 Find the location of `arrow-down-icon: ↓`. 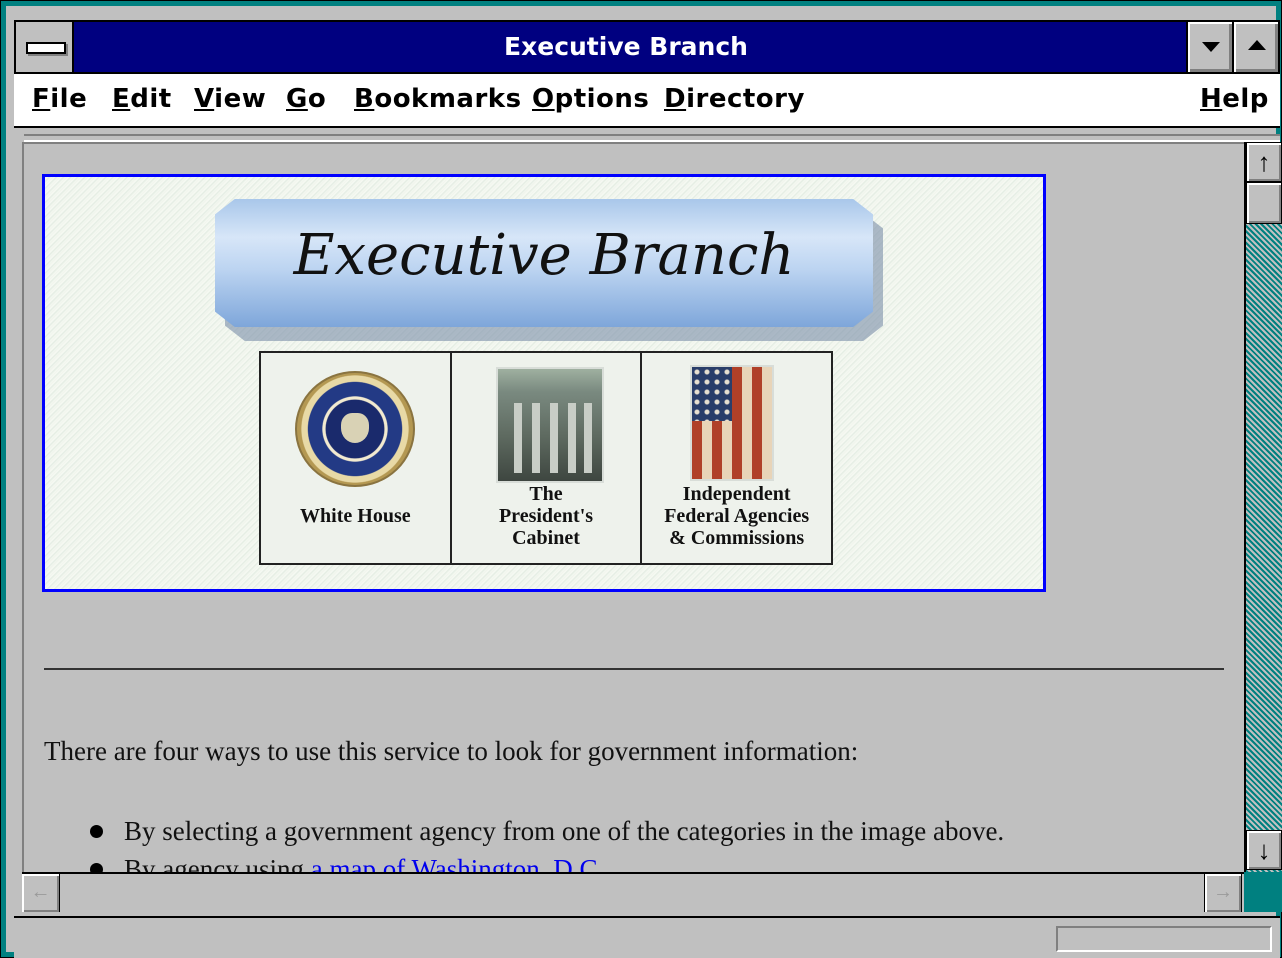

arrow-down-icon: ↓ is located at coordinates (1264, 850).